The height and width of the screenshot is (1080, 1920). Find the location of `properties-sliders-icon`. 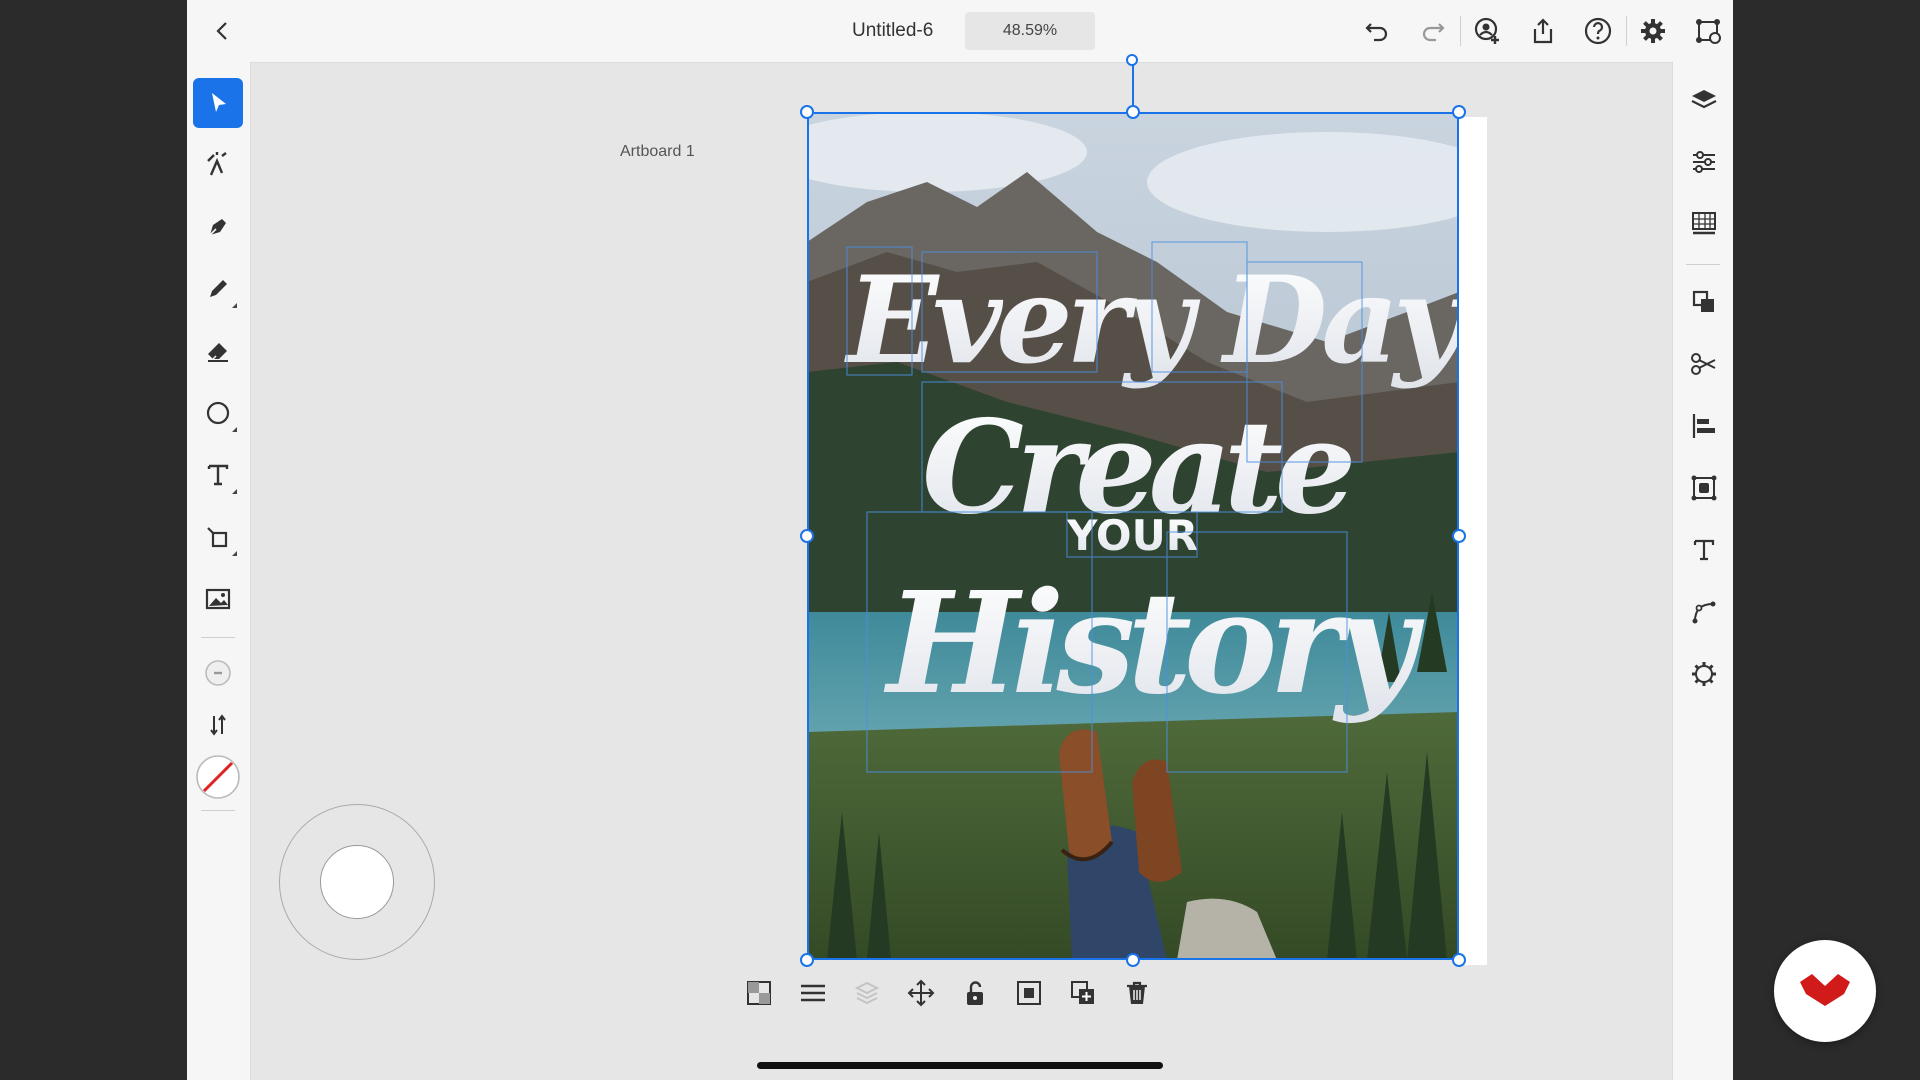

properties-sliders-icon is located at coordinates (1704, 162).